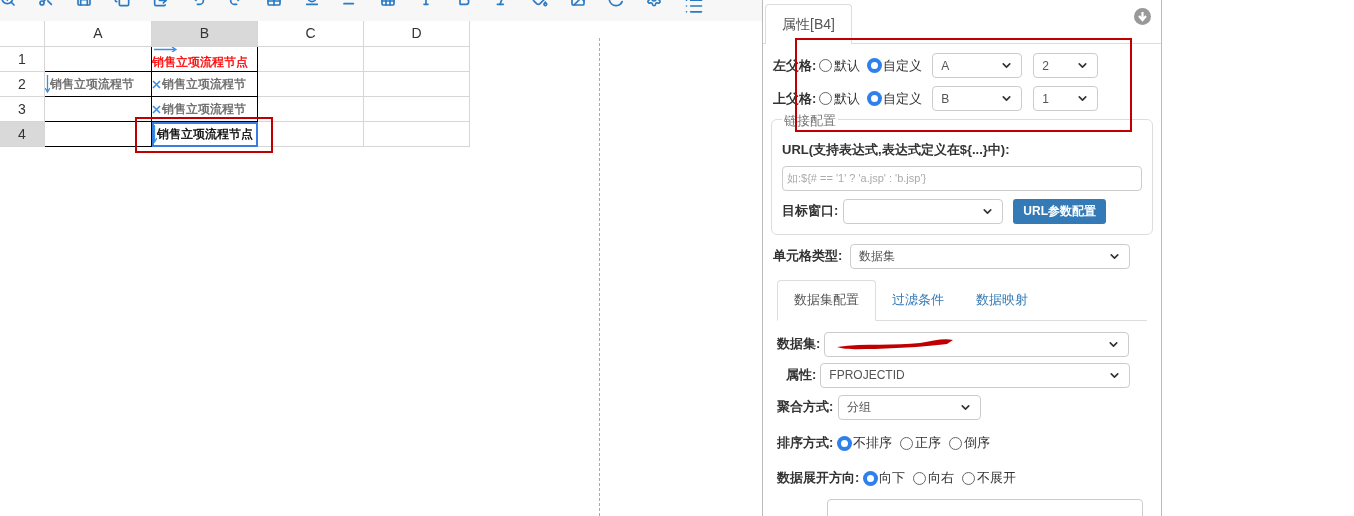 Image resolution: width=1354 pixels, height=516 pixels. What do you see at coordinates (801, 375) in the screenshot?
I see `field-label: 属性:` at bounding box center [801, 375].